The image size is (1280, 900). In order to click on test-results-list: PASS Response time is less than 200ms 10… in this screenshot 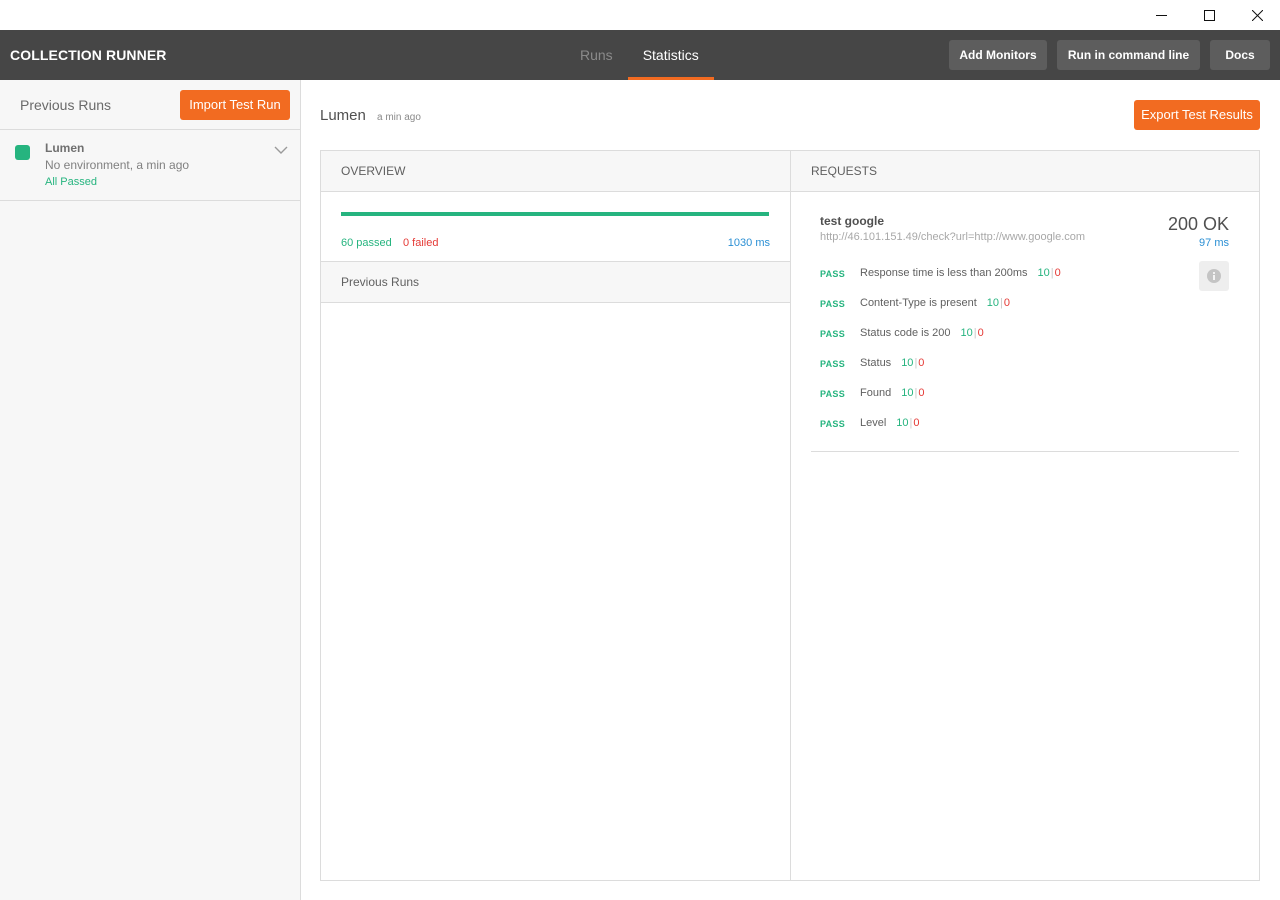, I will do `click(940, 357)`.